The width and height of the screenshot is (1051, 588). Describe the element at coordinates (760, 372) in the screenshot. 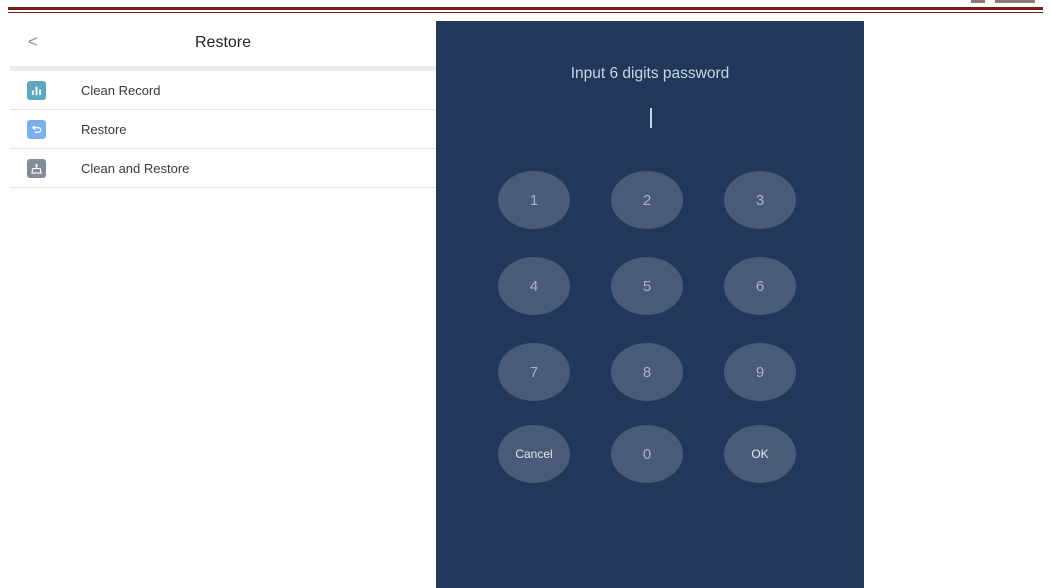

I see `key-9: 9` at that location.